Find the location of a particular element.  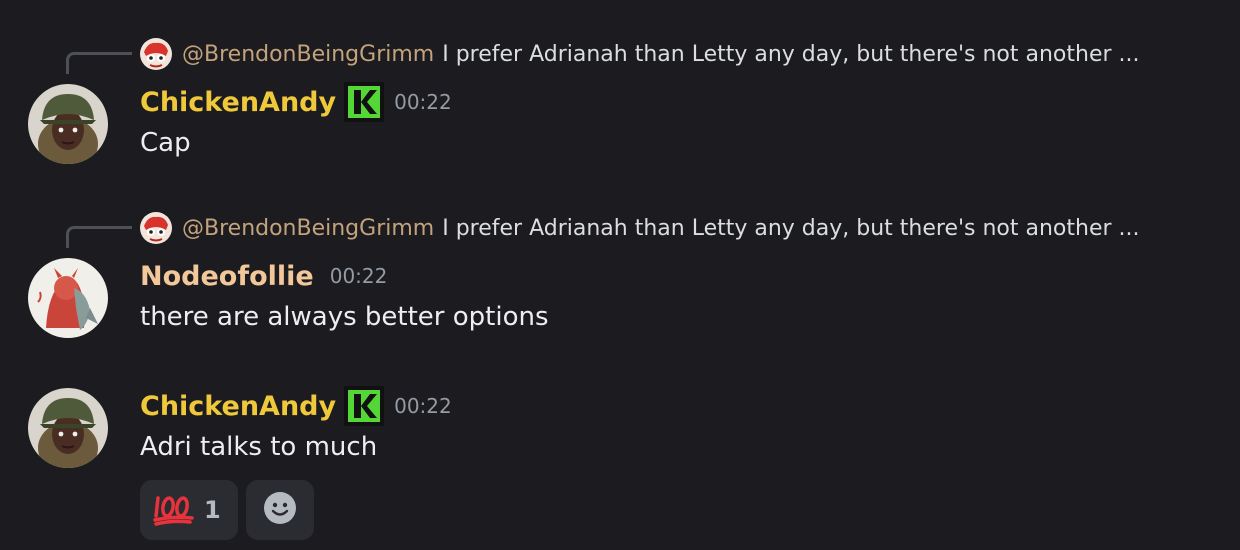

message-header: Nodeofollie 00:22 is located at coordinates (263, 276).